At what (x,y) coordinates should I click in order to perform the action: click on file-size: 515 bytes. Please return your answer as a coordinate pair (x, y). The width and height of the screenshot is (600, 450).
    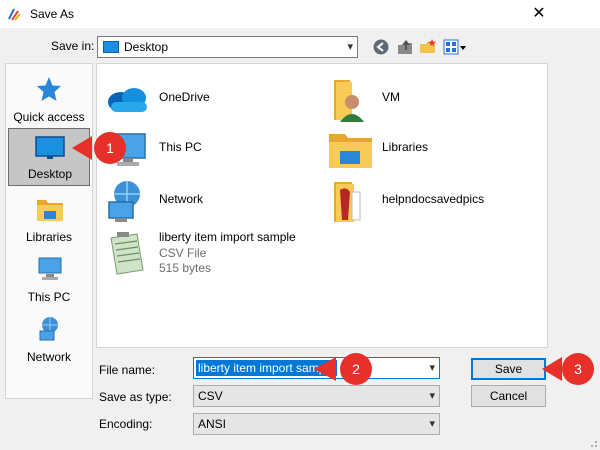
    Looking at the image, I should click on (185, 268).